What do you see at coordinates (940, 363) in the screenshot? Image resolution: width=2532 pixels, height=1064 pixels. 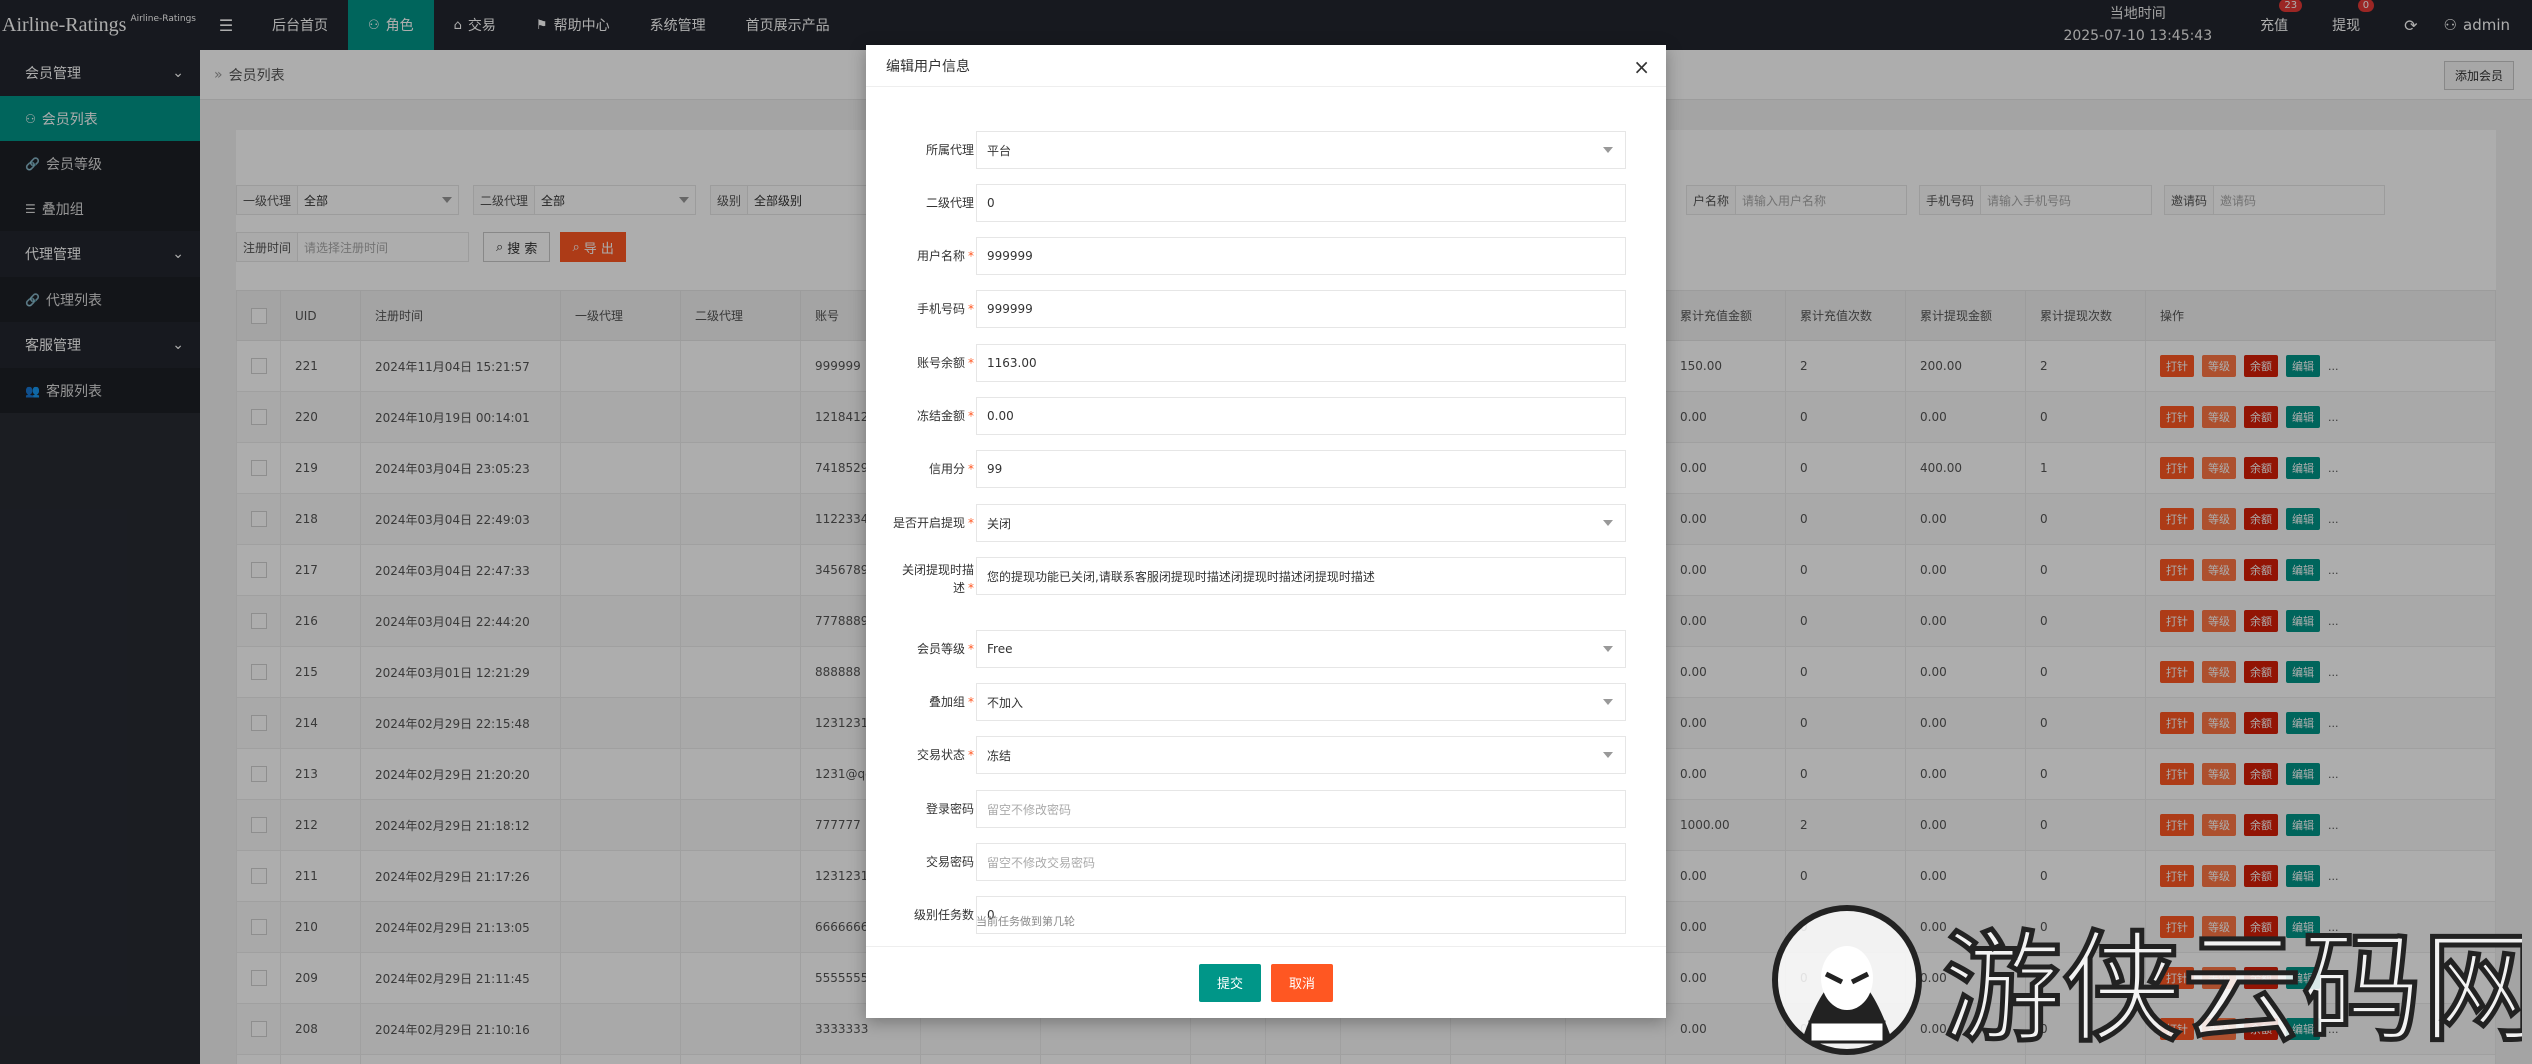 I see `field-label-text: 账号余额` at bounding box center [940, 363].